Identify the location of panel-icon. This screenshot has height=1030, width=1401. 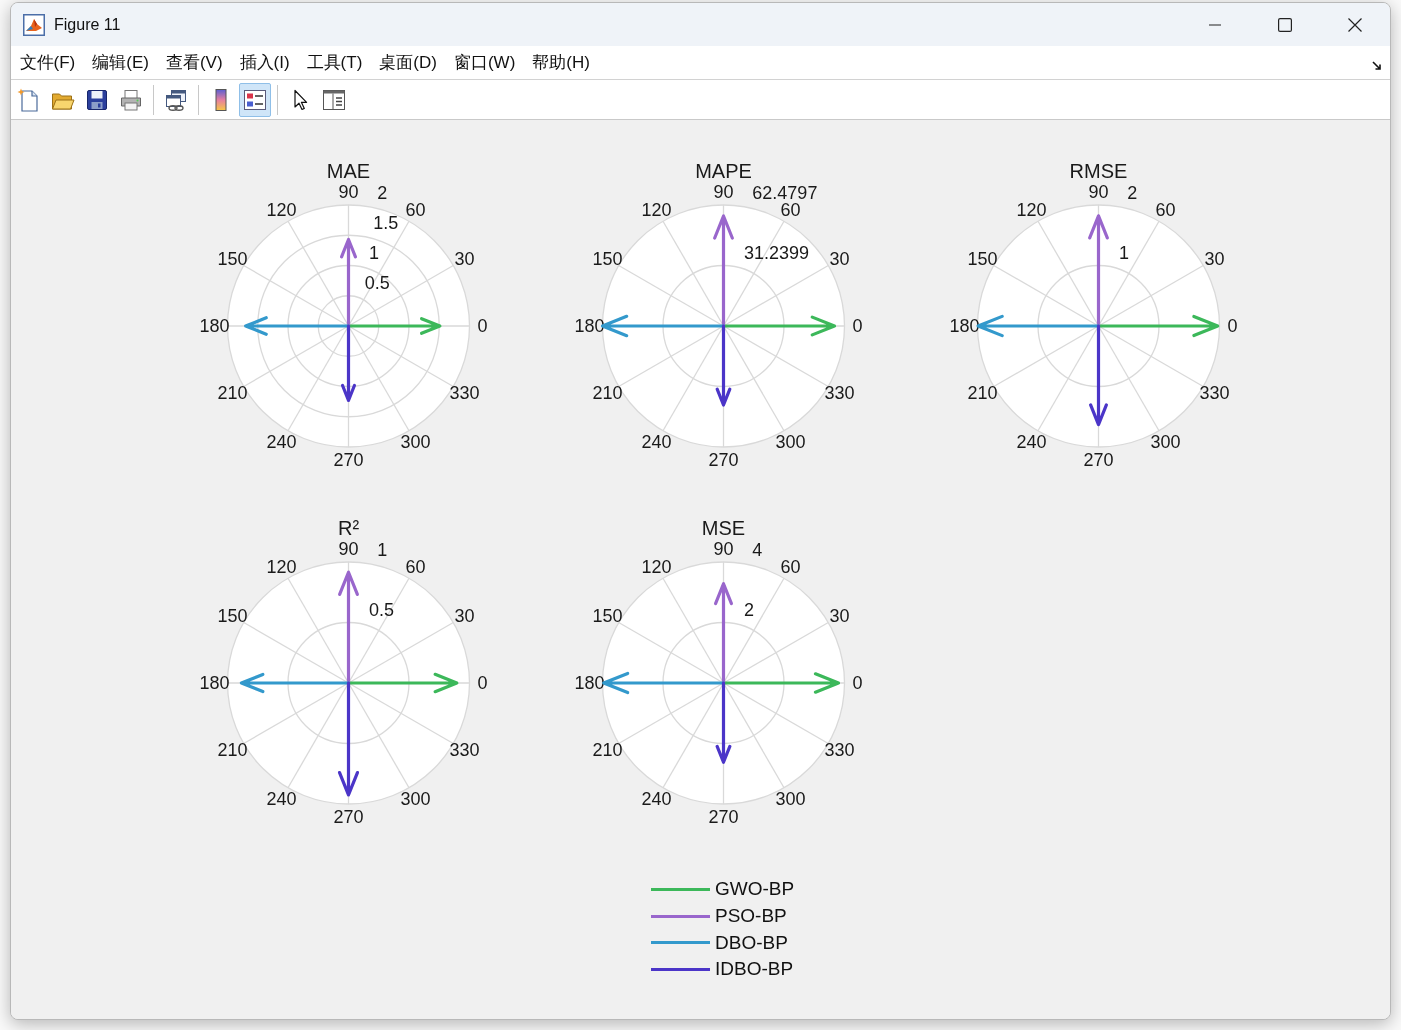
(334, 99).